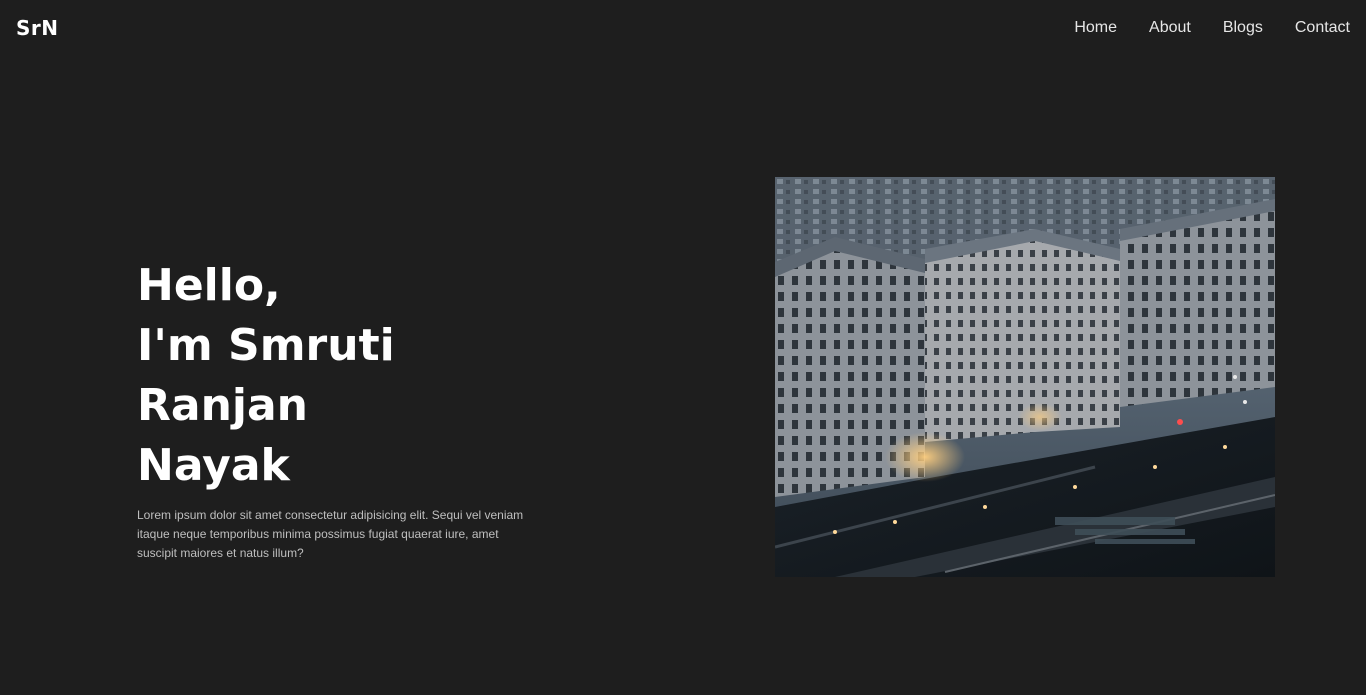  I want to click on nav-link-contact: Contact, so click(1322, 27).